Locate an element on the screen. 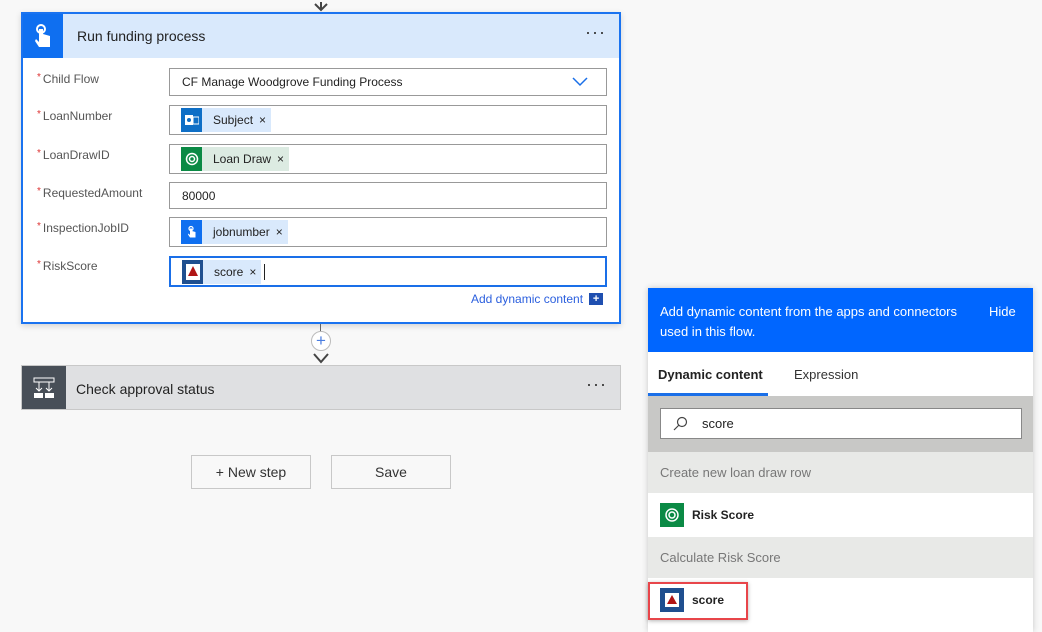 The width and height of the screenshot is (1042, 632). search-area: score is located at coordinates (840, 424).